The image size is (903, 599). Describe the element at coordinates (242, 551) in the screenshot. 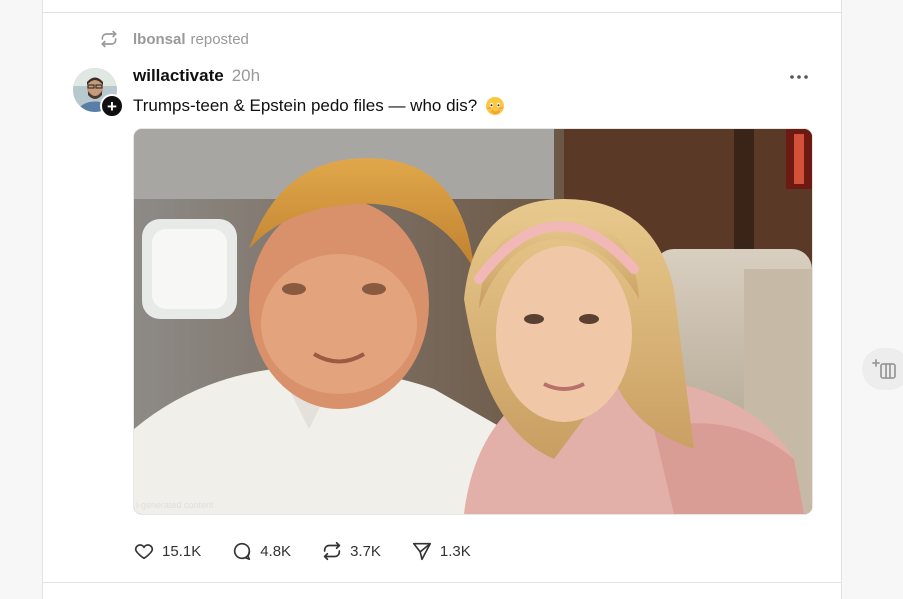

I see `comment-icon` at that location.